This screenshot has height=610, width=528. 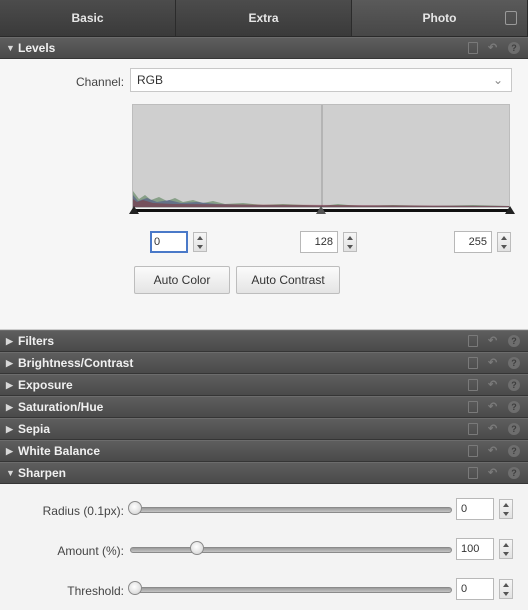 I want to click on gamma-input: 128, so click(x=319, y=242).